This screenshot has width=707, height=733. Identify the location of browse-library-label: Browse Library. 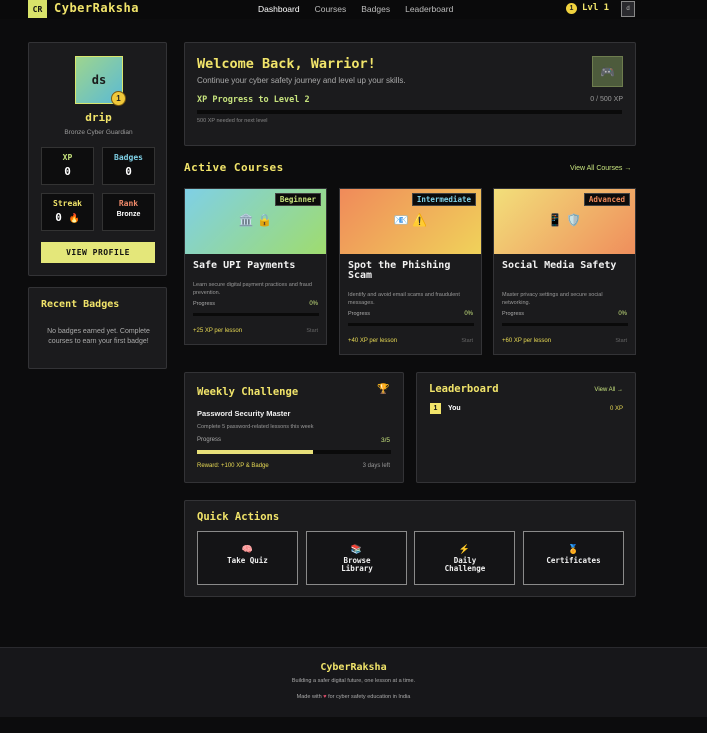
(357, 564).